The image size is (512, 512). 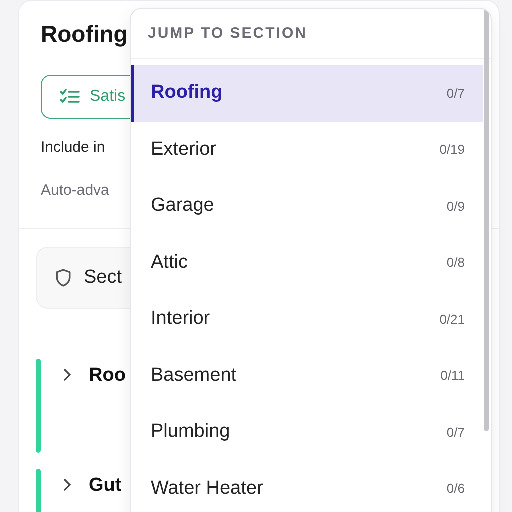 I want to click on menu-item: Basement 0/11, so click(x=307, y=376).